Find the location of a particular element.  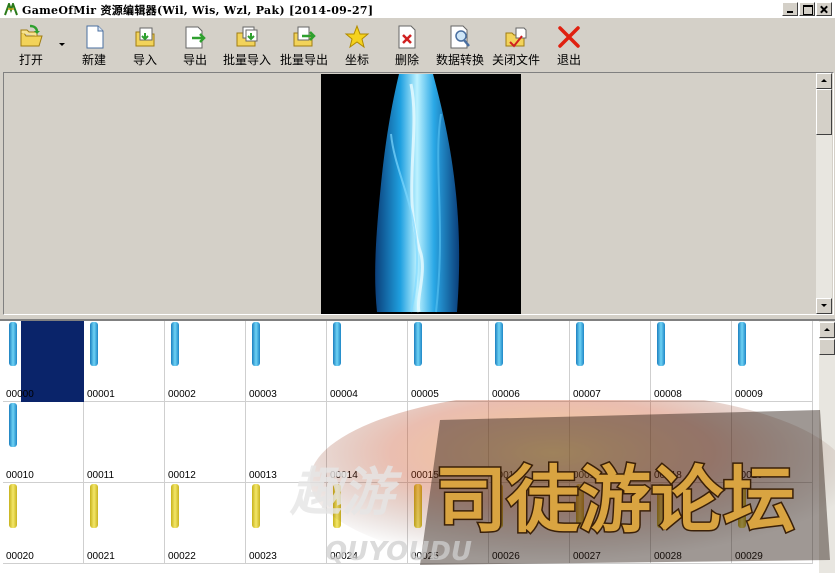

open-button: 打开 is located at coordinates (31, 46).